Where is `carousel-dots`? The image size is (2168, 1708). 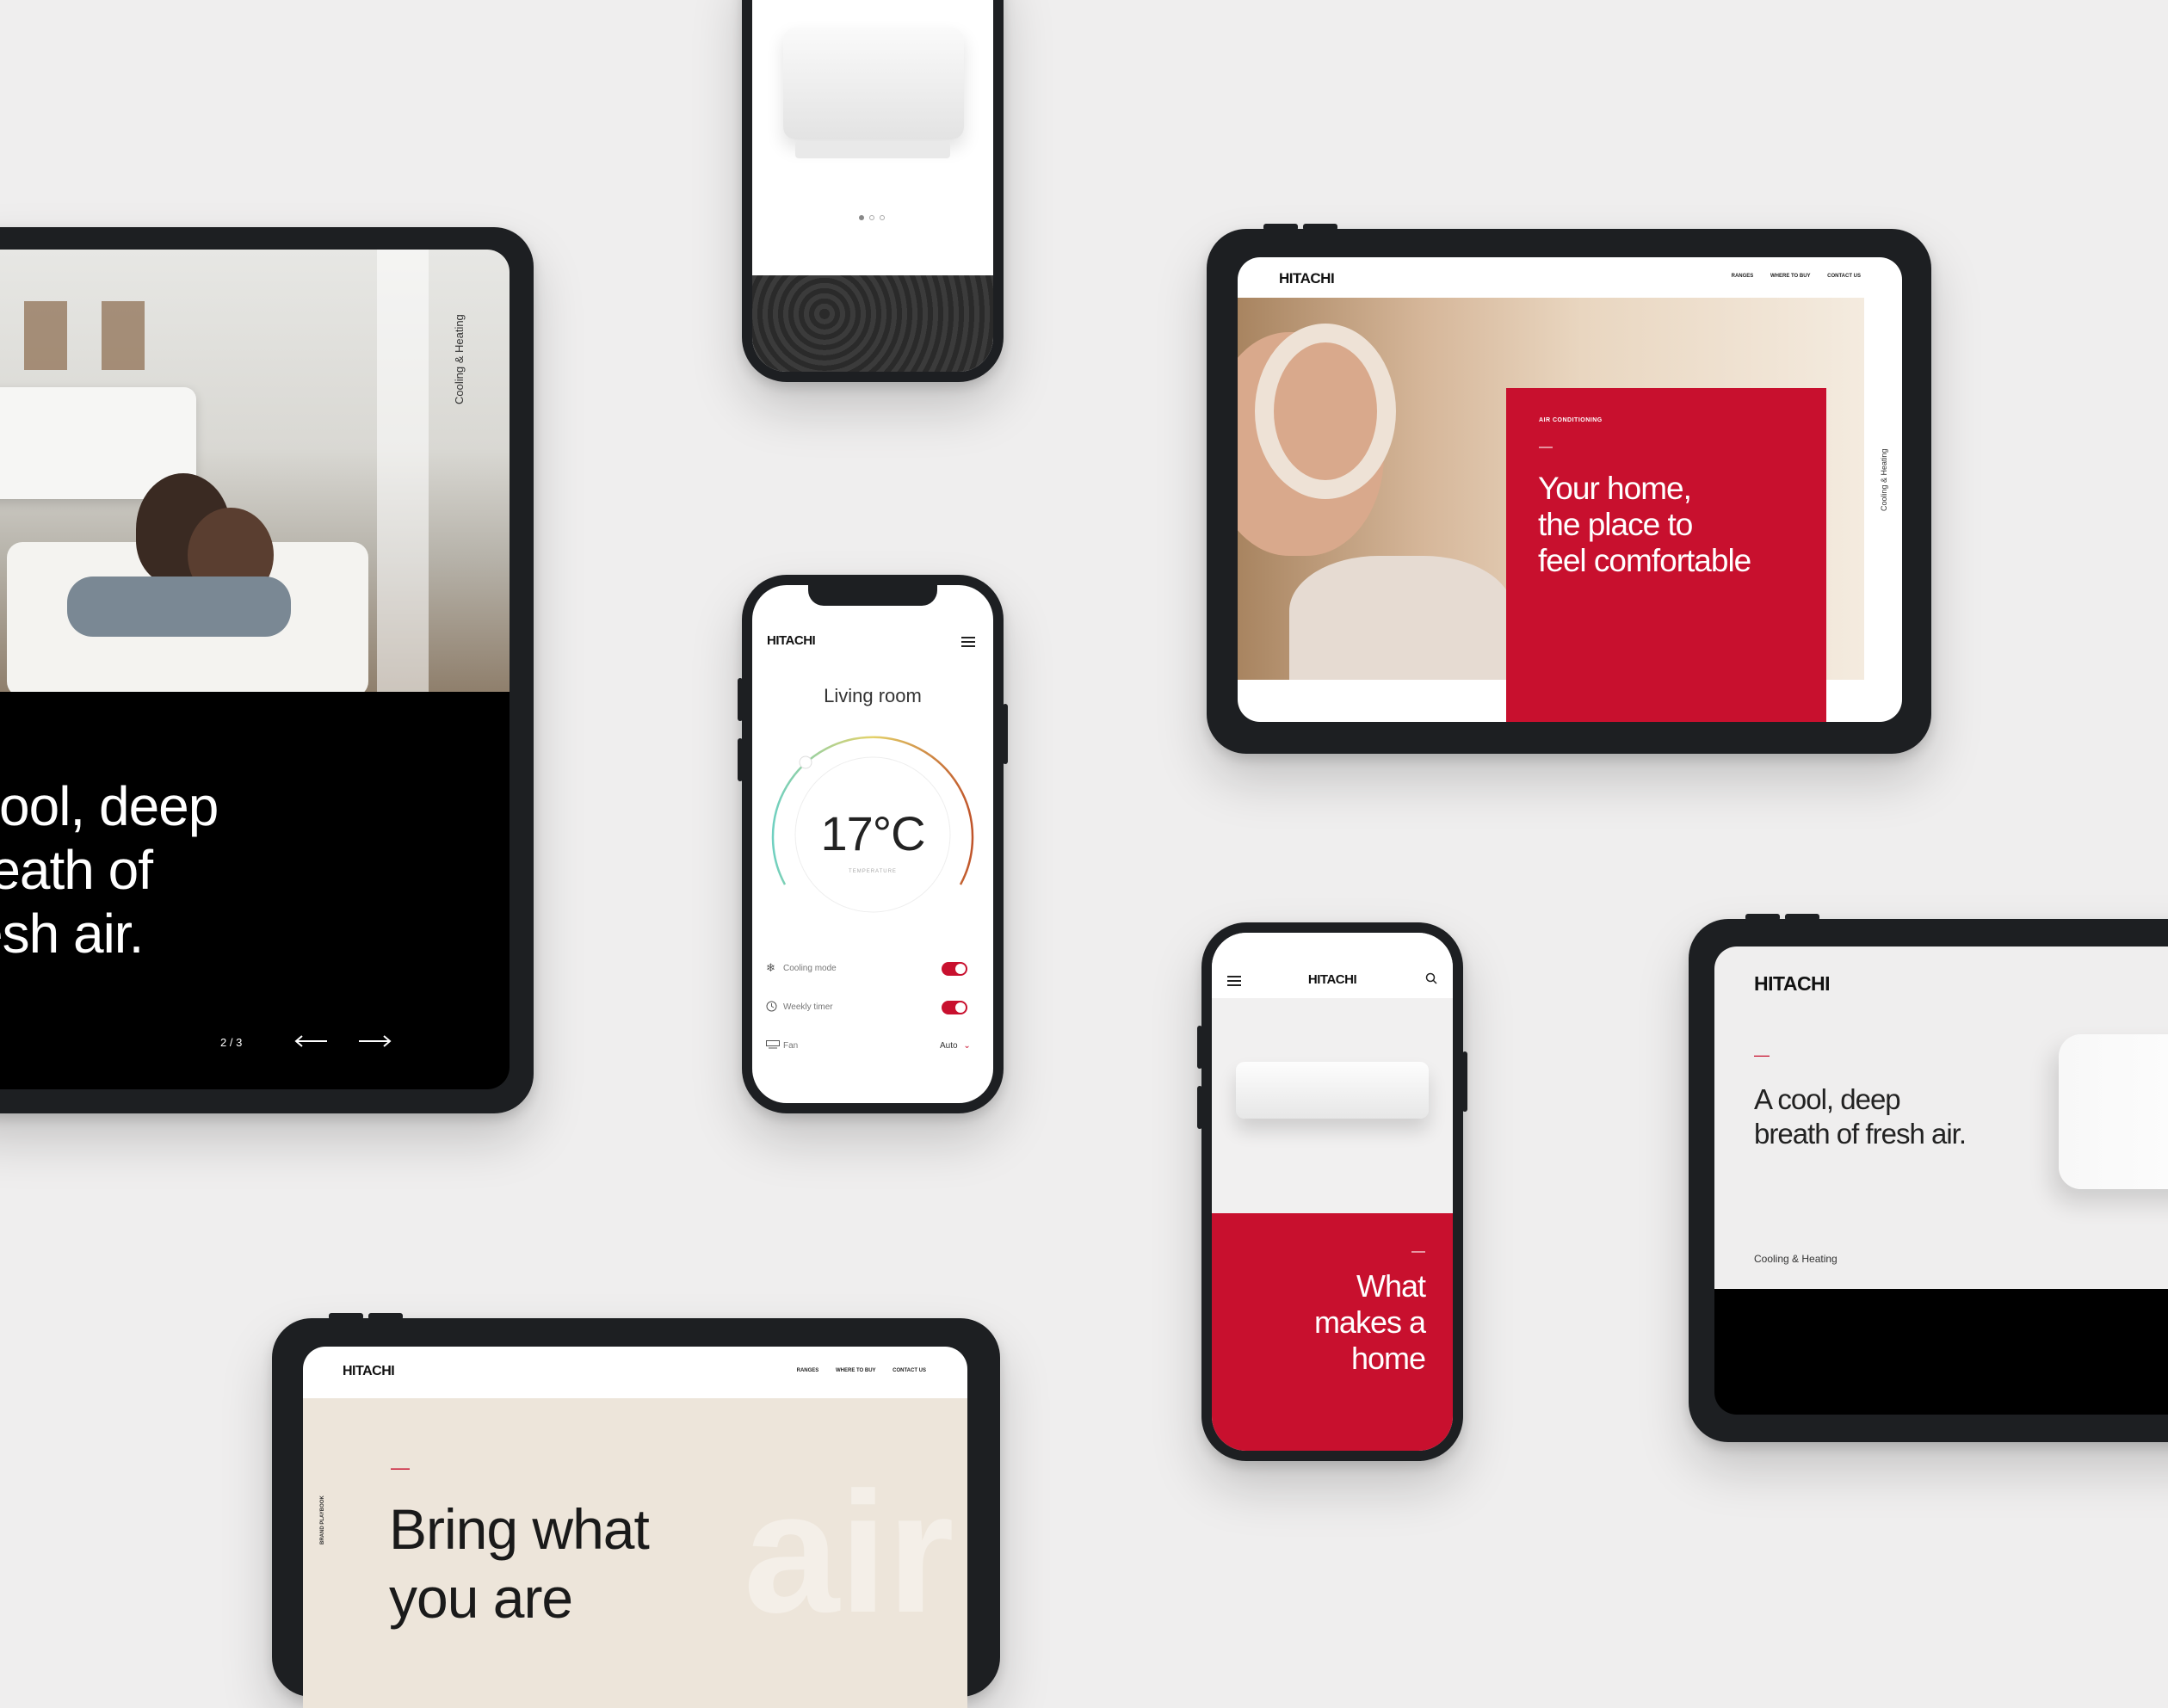
carousel-dots is located at coordinates (872, 218).